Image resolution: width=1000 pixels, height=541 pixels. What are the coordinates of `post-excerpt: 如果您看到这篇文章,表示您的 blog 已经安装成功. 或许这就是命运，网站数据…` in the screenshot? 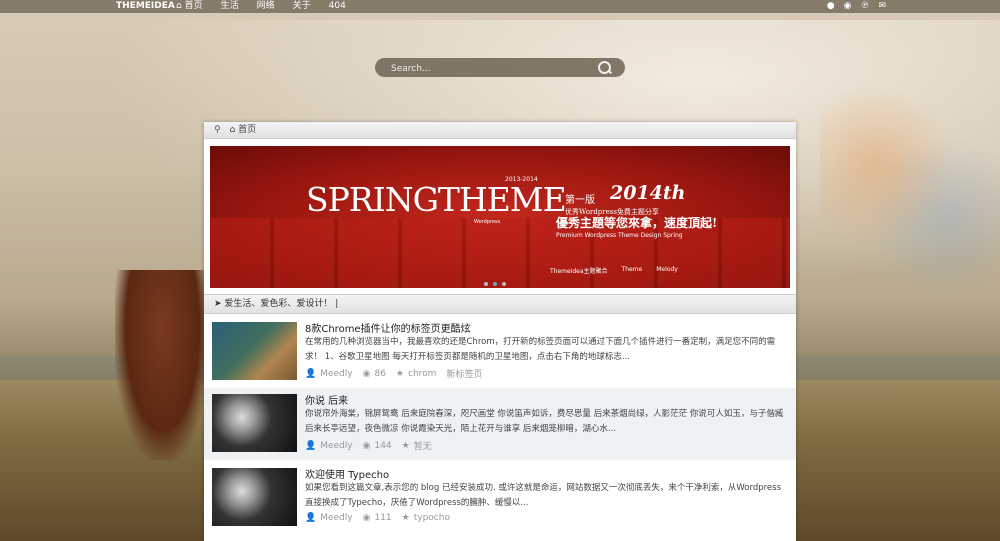 It's located at (543, 495).